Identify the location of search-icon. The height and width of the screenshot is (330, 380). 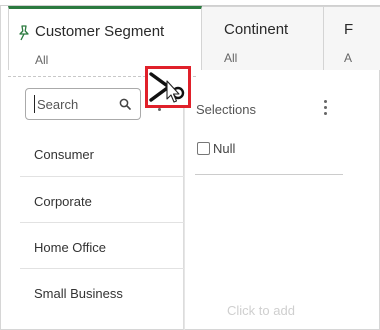
(125, 104).